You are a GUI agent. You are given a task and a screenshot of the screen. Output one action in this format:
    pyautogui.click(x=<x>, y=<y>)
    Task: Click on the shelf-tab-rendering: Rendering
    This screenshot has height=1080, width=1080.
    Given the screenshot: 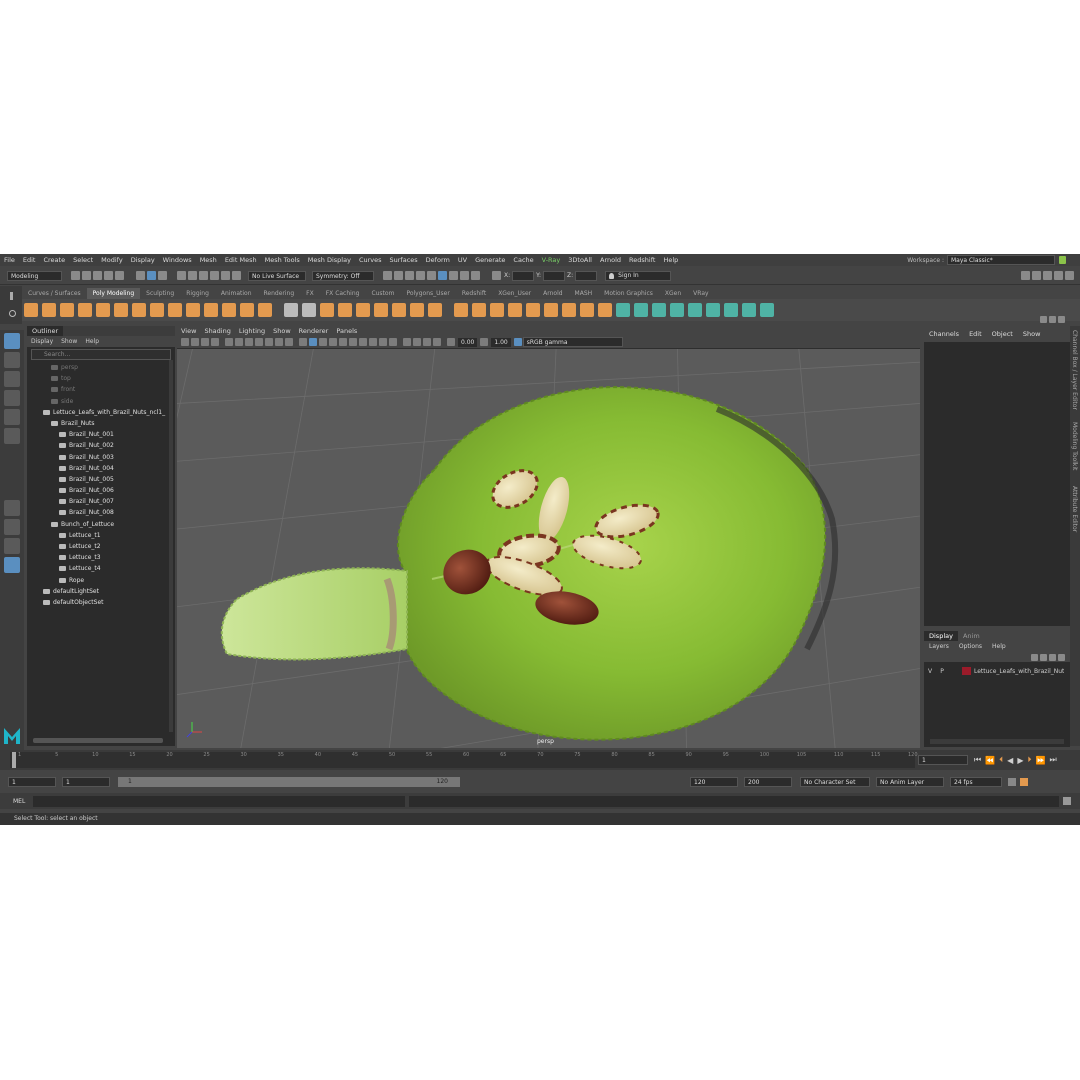 What is the action you would take?
    pyautogui.click(x=279, y=293)
    